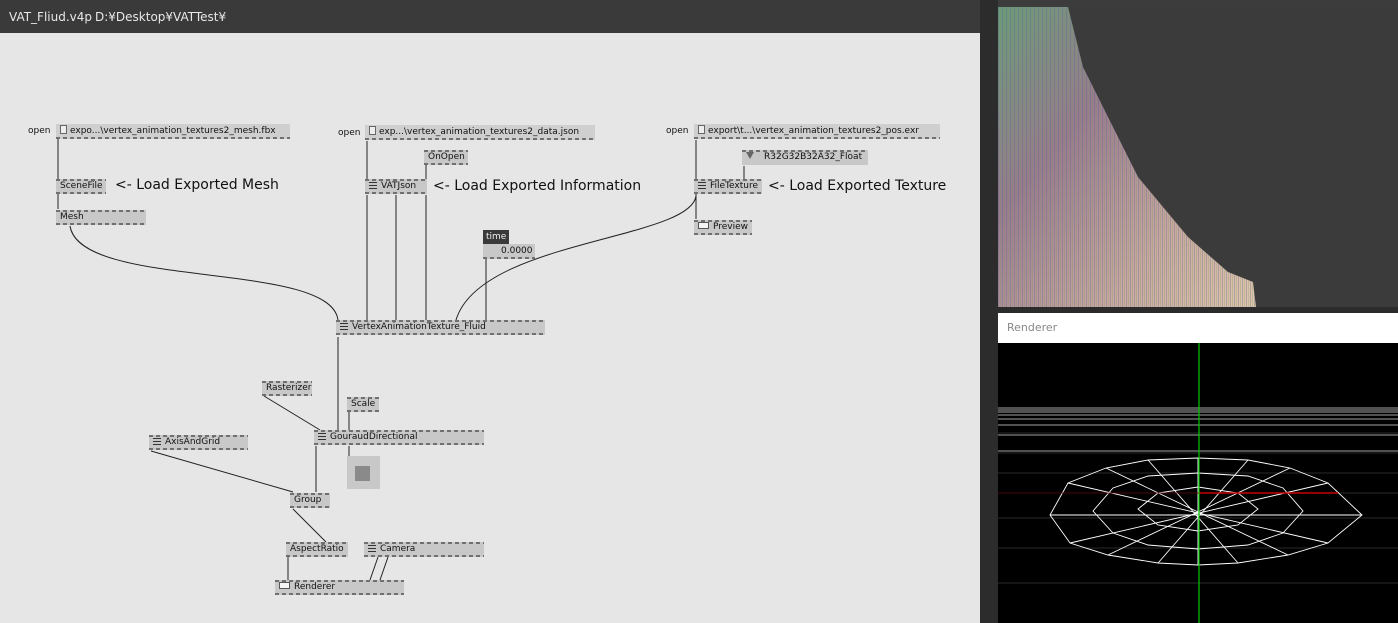  I want to click on renderer-scene, so click(1198, 483).